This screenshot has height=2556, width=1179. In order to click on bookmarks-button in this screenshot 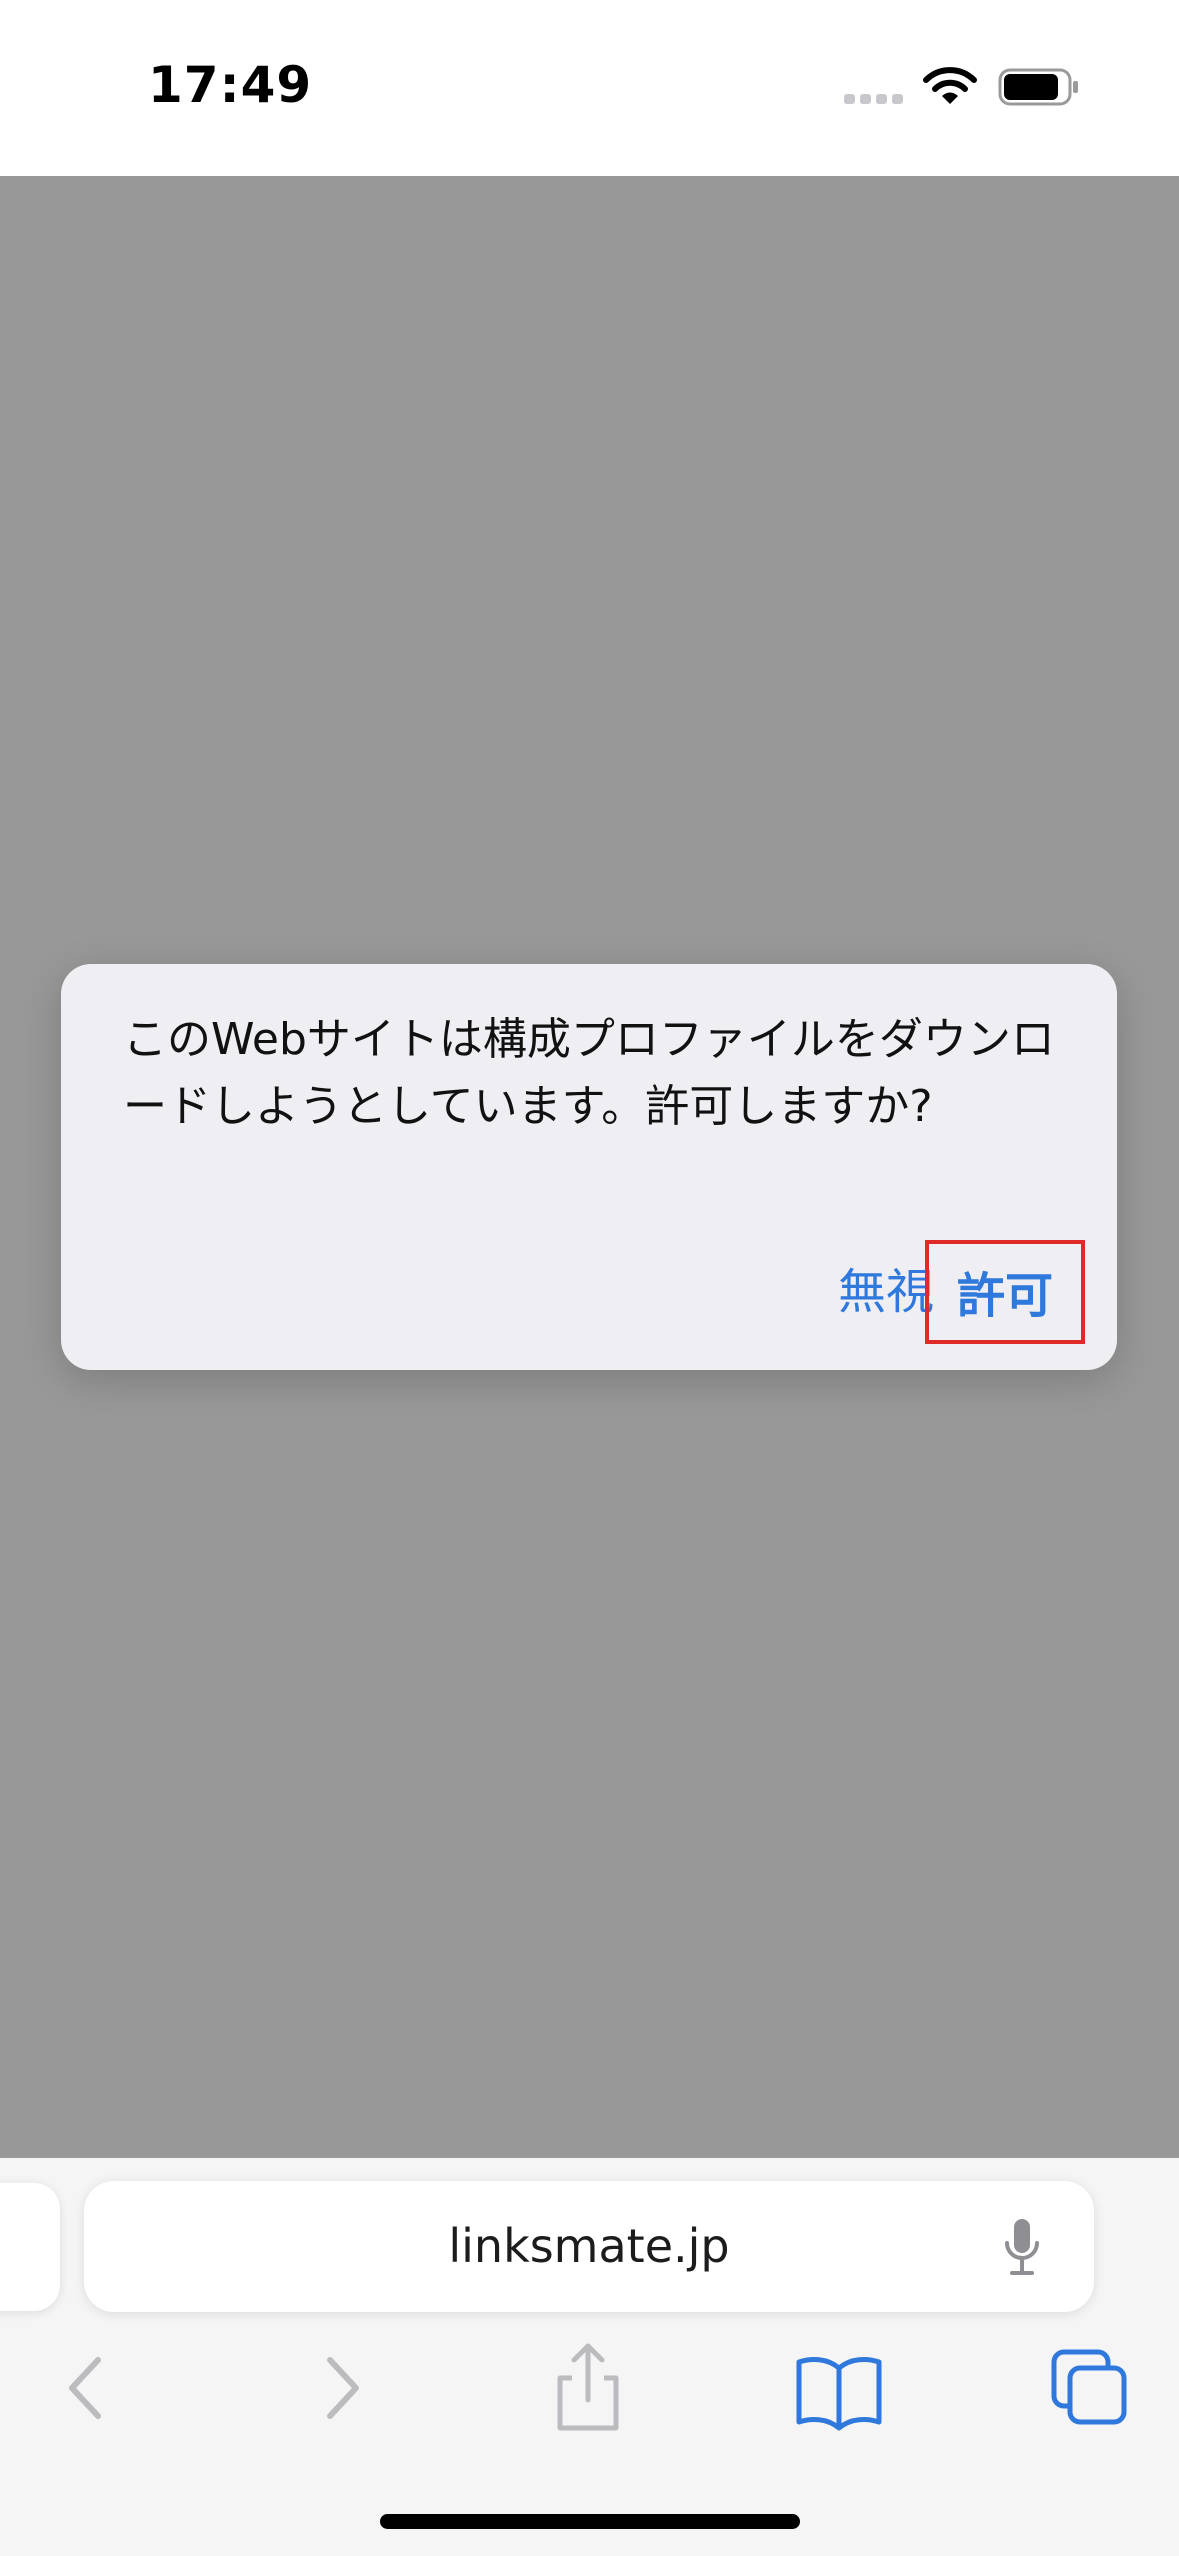, I will do `click(839, 2388)`.